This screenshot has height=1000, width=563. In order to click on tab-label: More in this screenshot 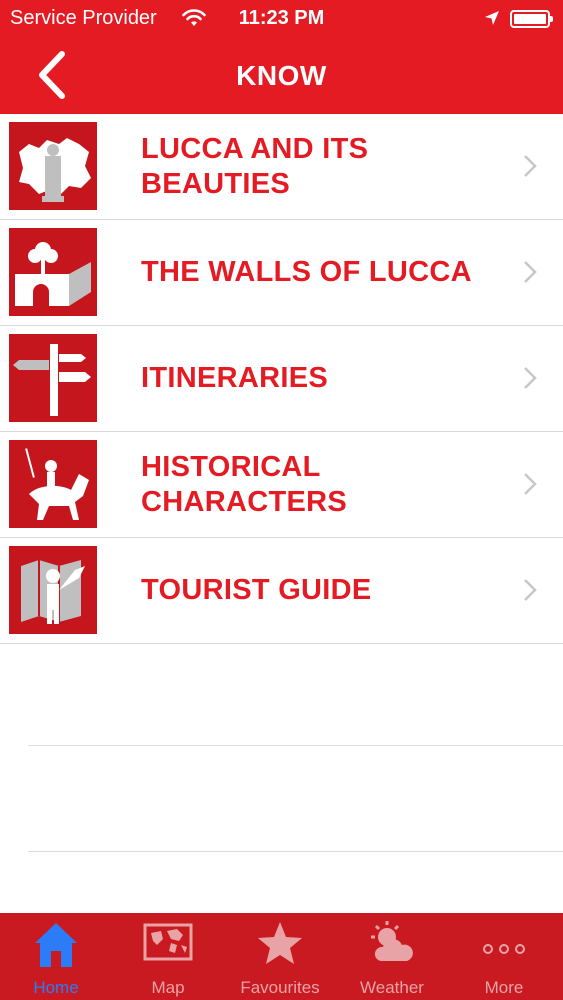, I will do `click(504, 987)`.